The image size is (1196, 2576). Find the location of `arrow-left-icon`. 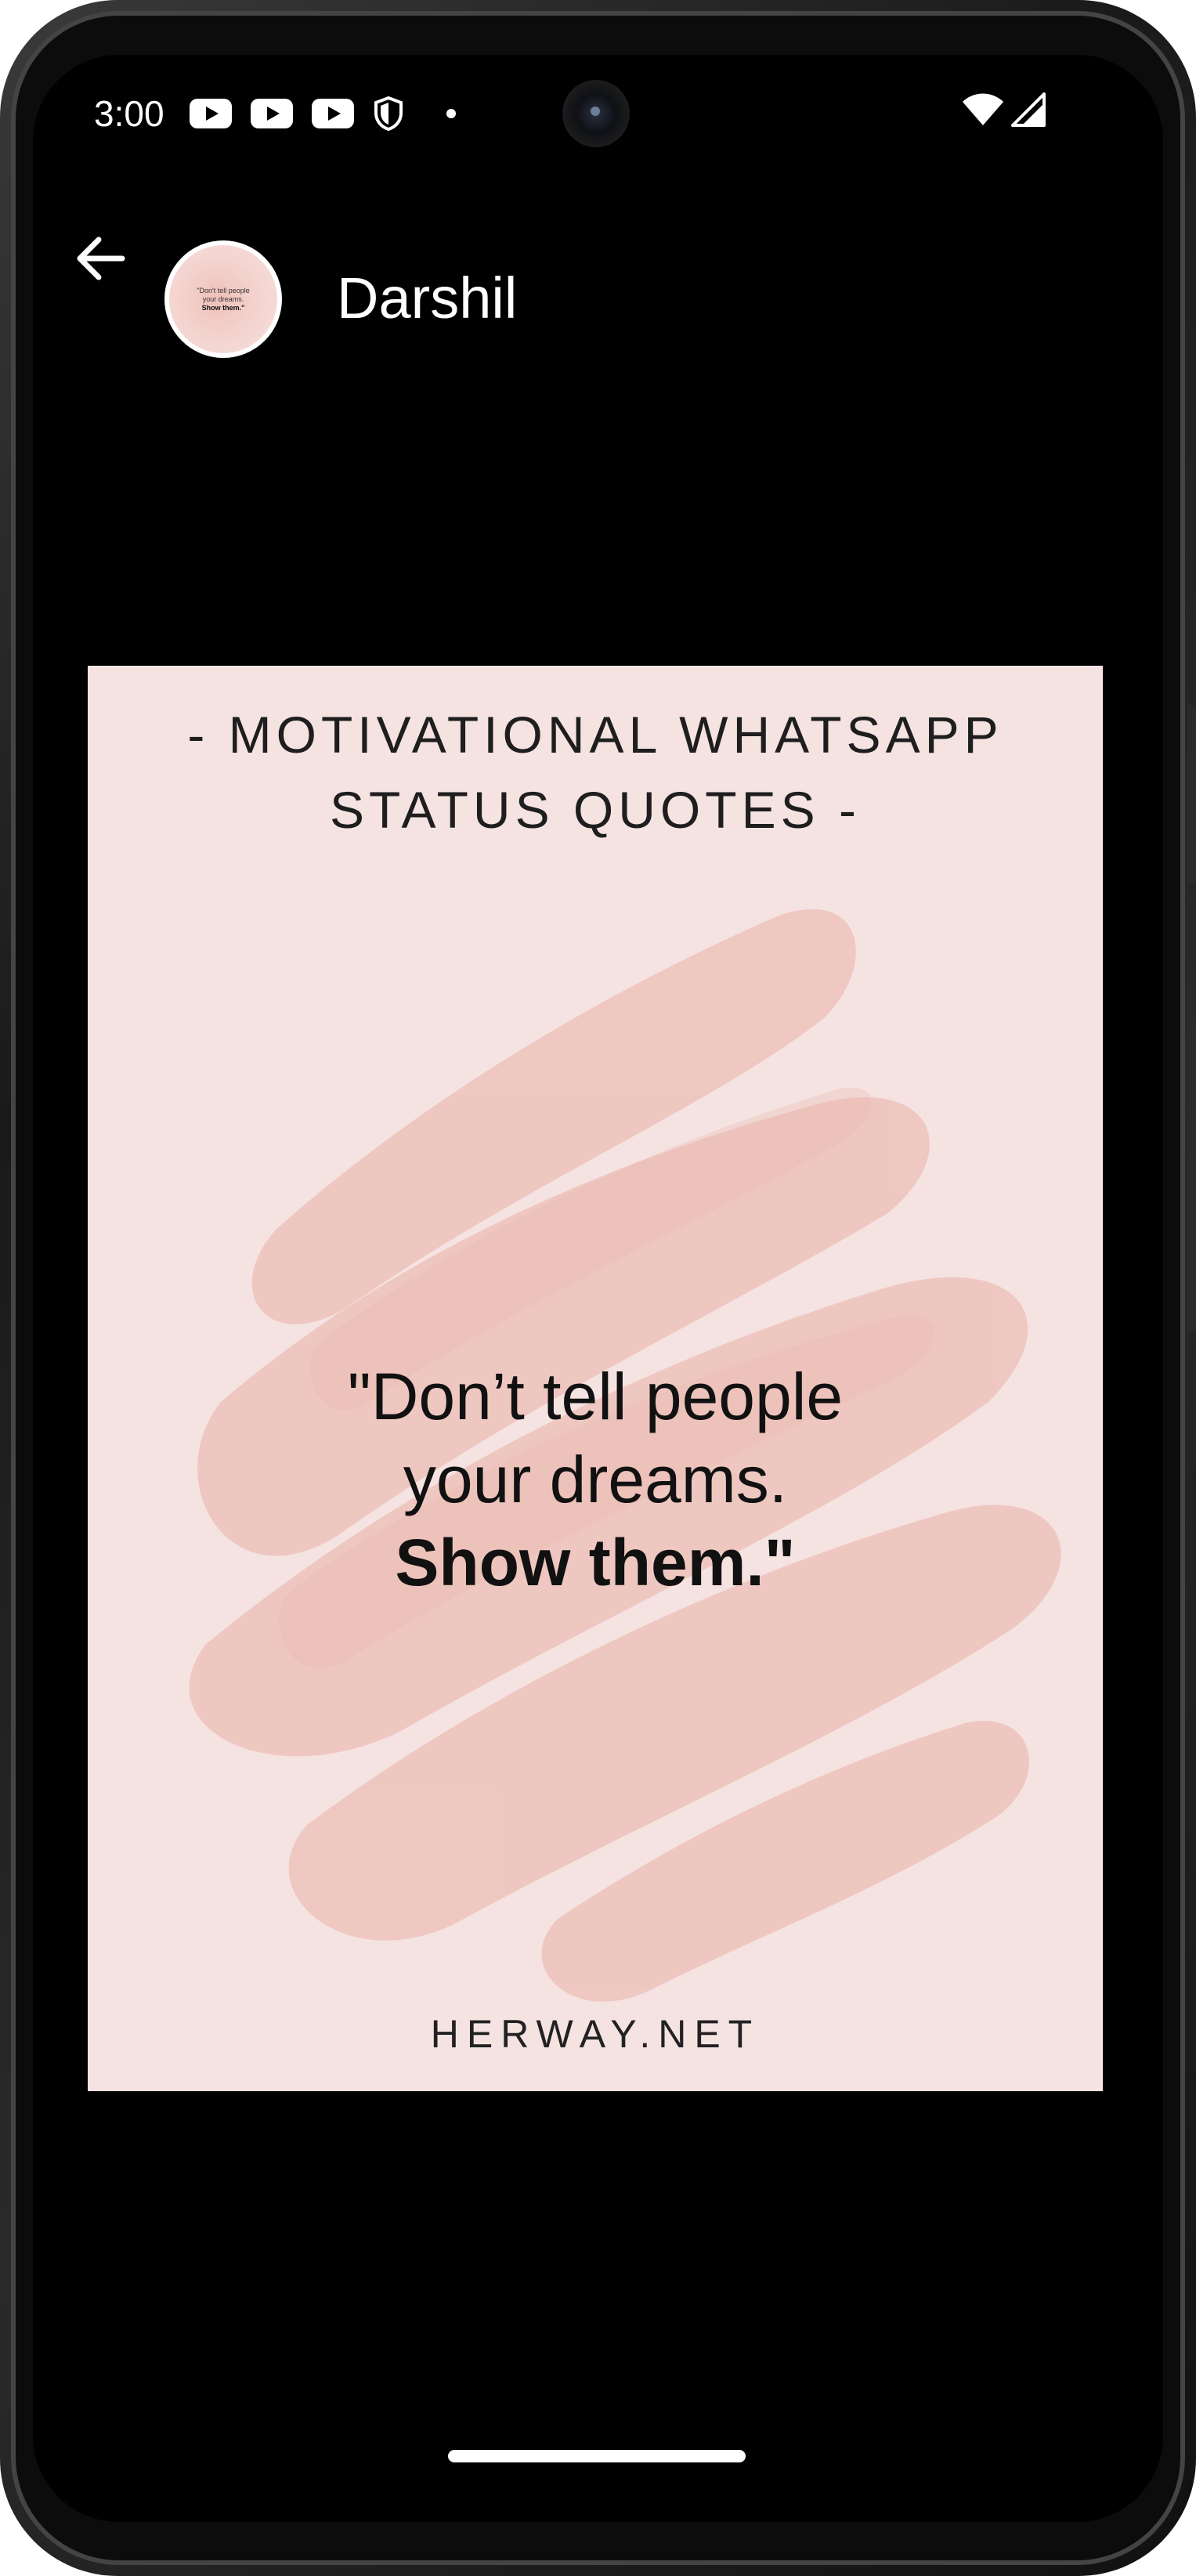

arrow-left-icon is located at coordinates (100, 260).